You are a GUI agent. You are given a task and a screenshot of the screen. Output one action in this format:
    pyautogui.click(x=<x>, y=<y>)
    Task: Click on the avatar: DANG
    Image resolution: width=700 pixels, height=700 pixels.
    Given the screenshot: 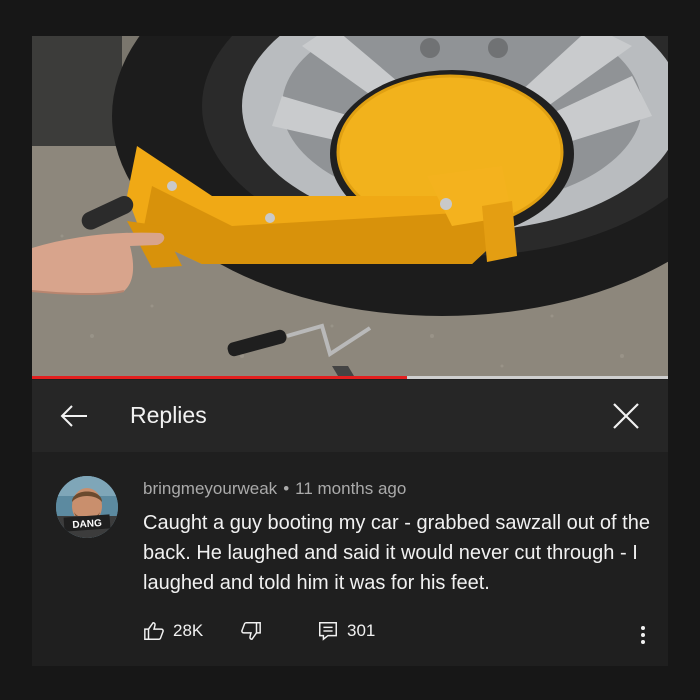 What is the action you would take?
    pyautogui.click(x=87, y=507)
    